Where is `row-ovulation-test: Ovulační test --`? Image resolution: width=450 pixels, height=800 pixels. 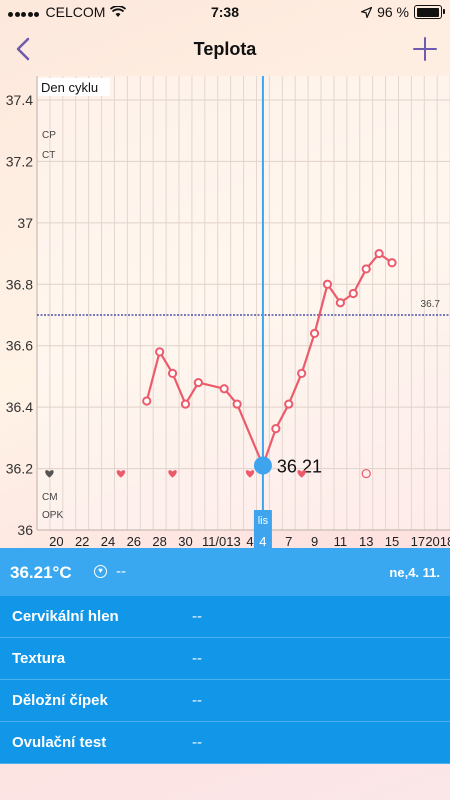
row-ovulation-test: Ovulační test -- is located at coordinates (225, 743).